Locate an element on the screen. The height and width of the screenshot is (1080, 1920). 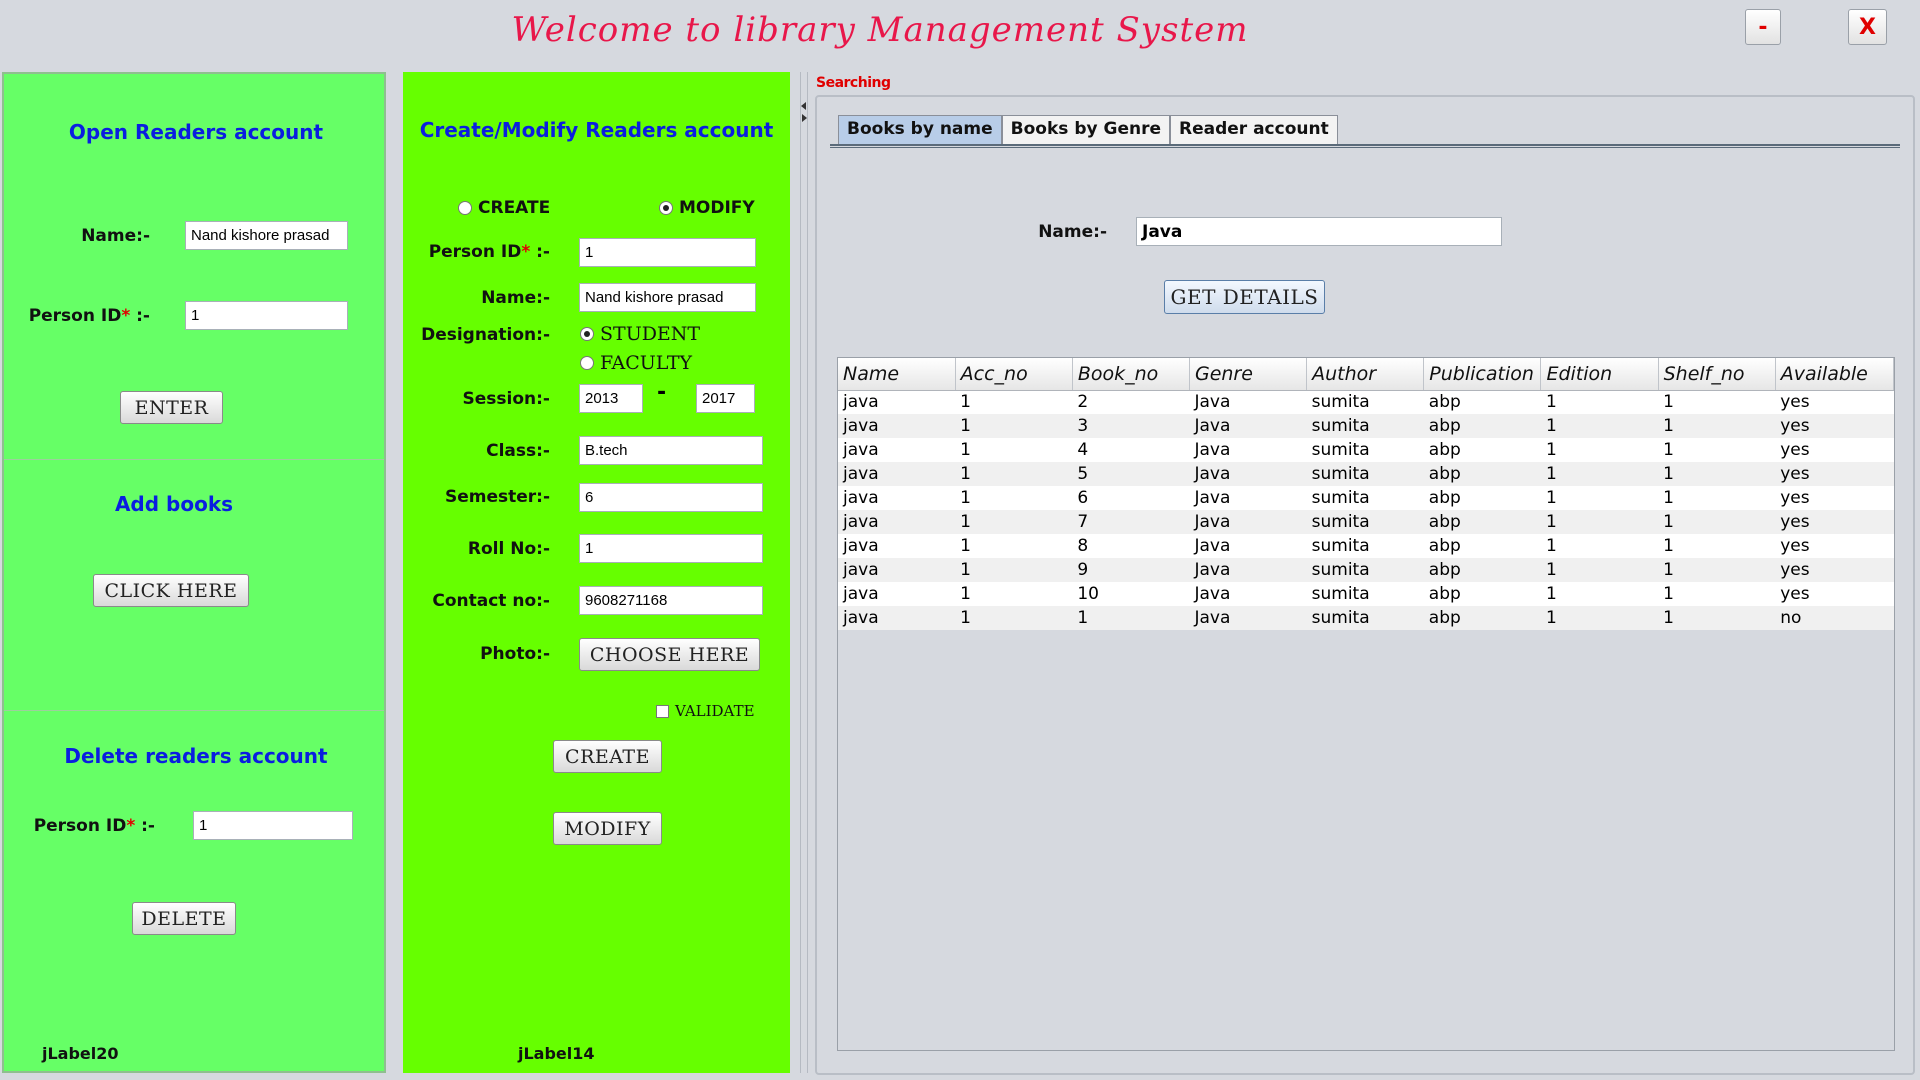
column-header: Book_no is located at coordinates (1131, 374).